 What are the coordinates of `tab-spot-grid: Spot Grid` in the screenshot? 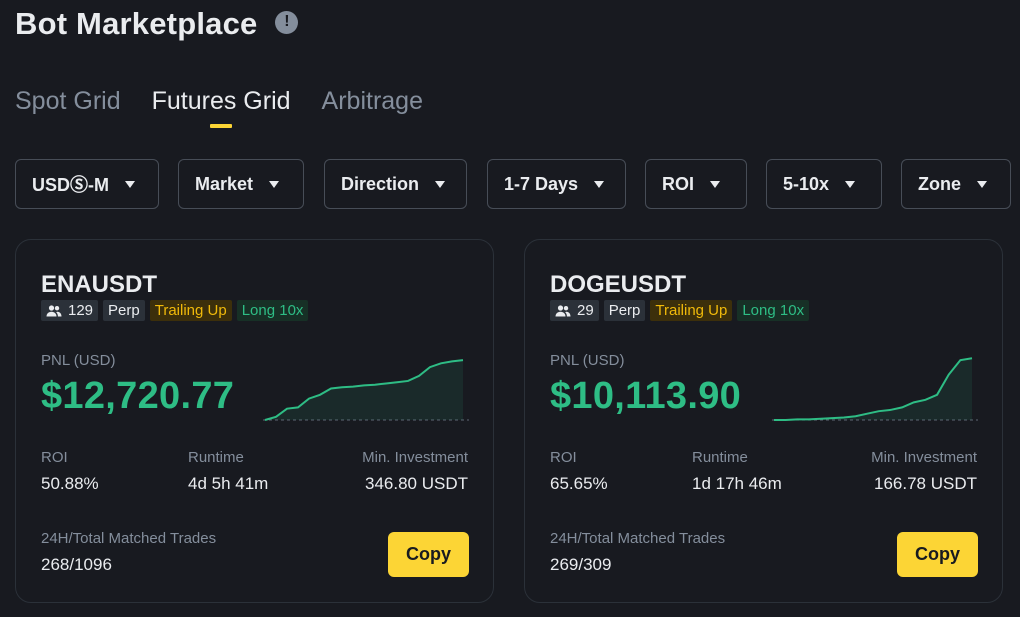 It's located at (68, 101).